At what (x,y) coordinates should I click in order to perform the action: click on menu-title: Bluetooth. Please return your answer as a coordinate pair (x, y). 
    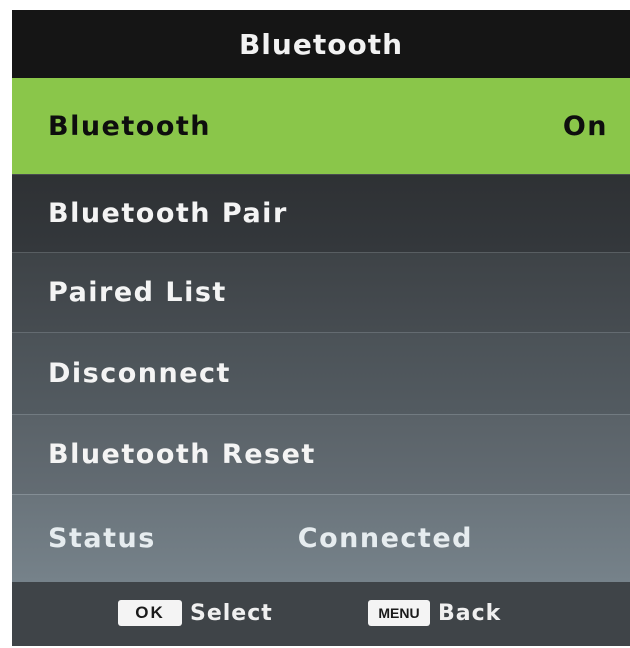
    Looking at the image, I should click on (321, 44).